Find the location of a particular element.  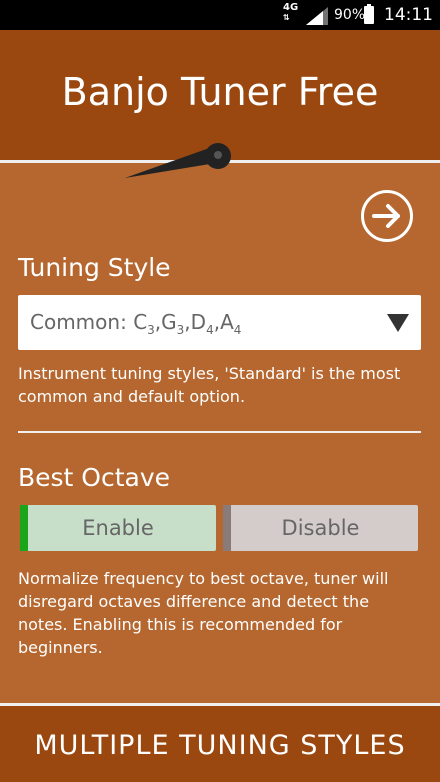

tuning-style-dropdown: Common: C3,G3,D4,A4 is located at coordinates (219, 322).